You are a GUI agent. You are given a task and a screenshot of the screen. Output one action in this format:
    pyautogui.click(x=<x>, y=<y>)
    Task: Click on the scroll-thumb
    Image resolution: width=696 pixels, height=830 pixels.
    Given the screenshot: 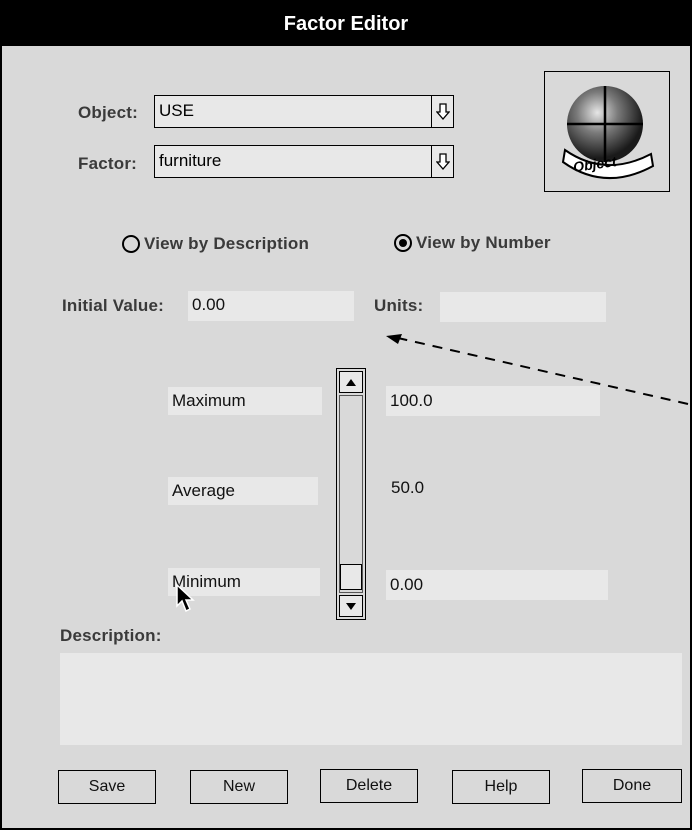 What is the action you would take?
    pyautogui.click(x=351, y=577)
    